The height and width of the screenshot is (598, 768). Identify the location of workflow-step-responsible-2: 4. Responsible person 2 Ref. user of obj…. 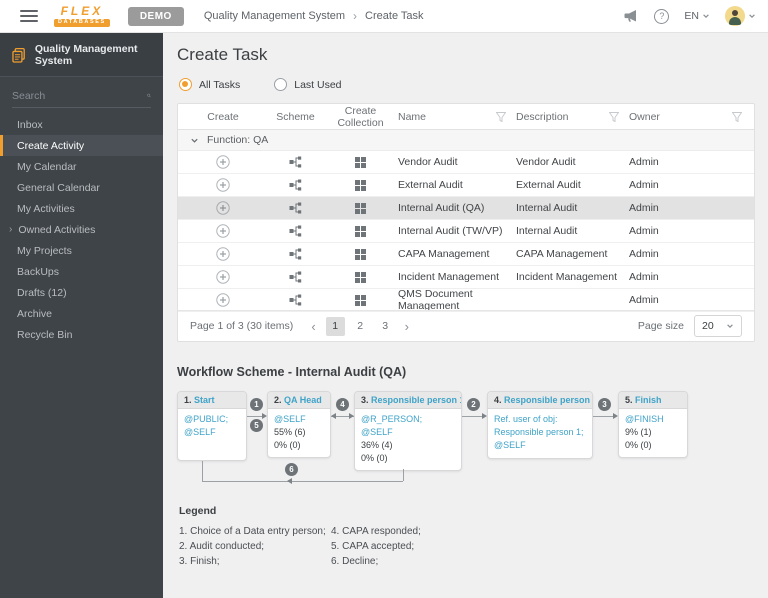
(540, 425).